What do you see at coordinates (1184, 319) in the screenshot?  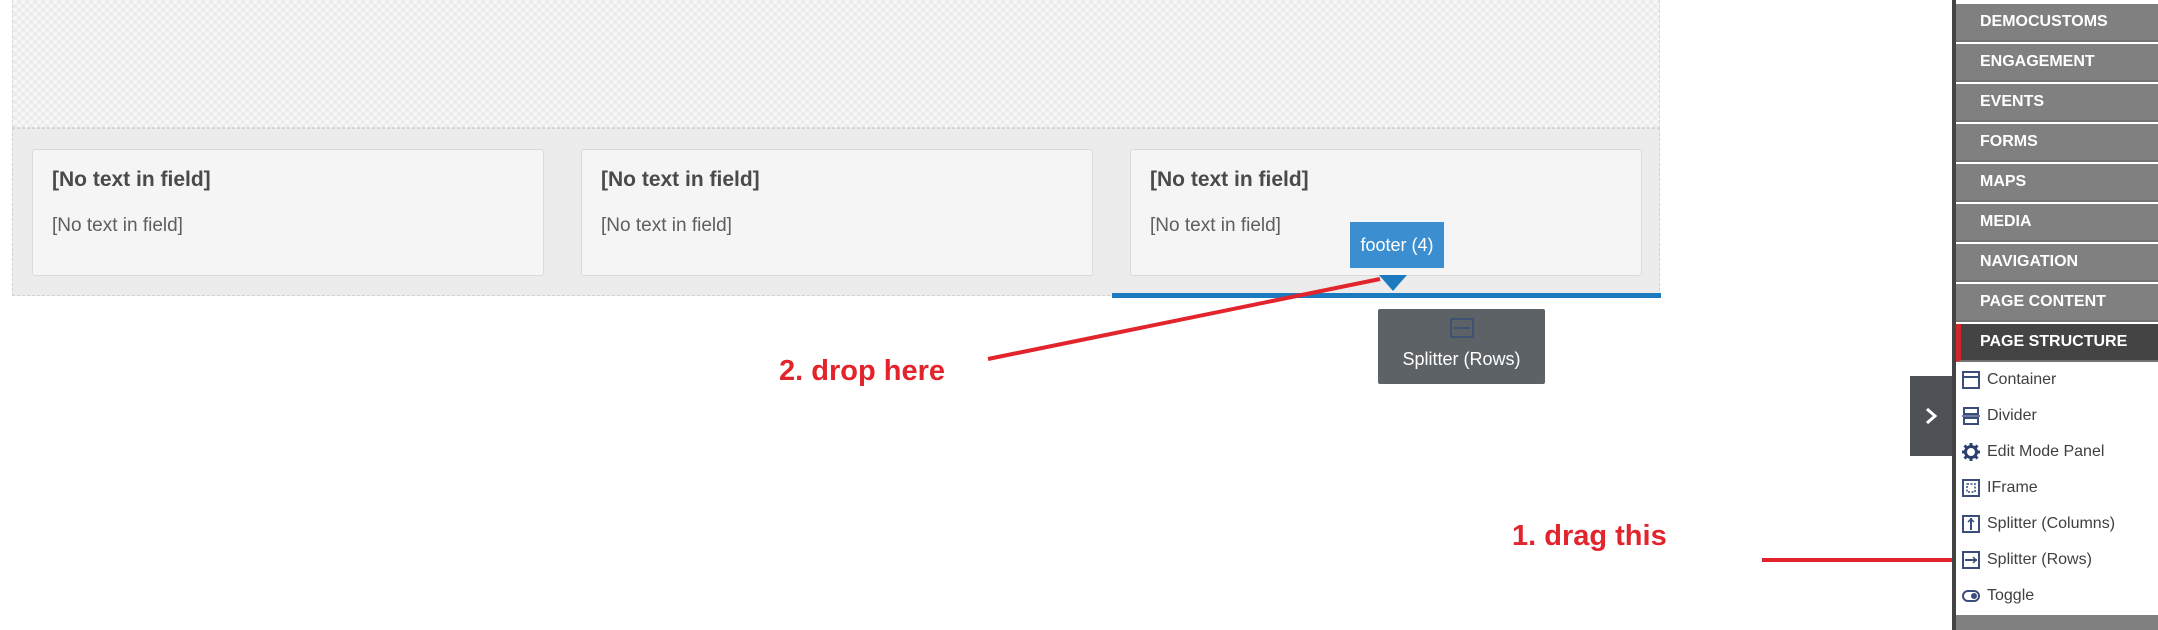 I see `drop-arrow-line` at bounding box center [1184, 319].